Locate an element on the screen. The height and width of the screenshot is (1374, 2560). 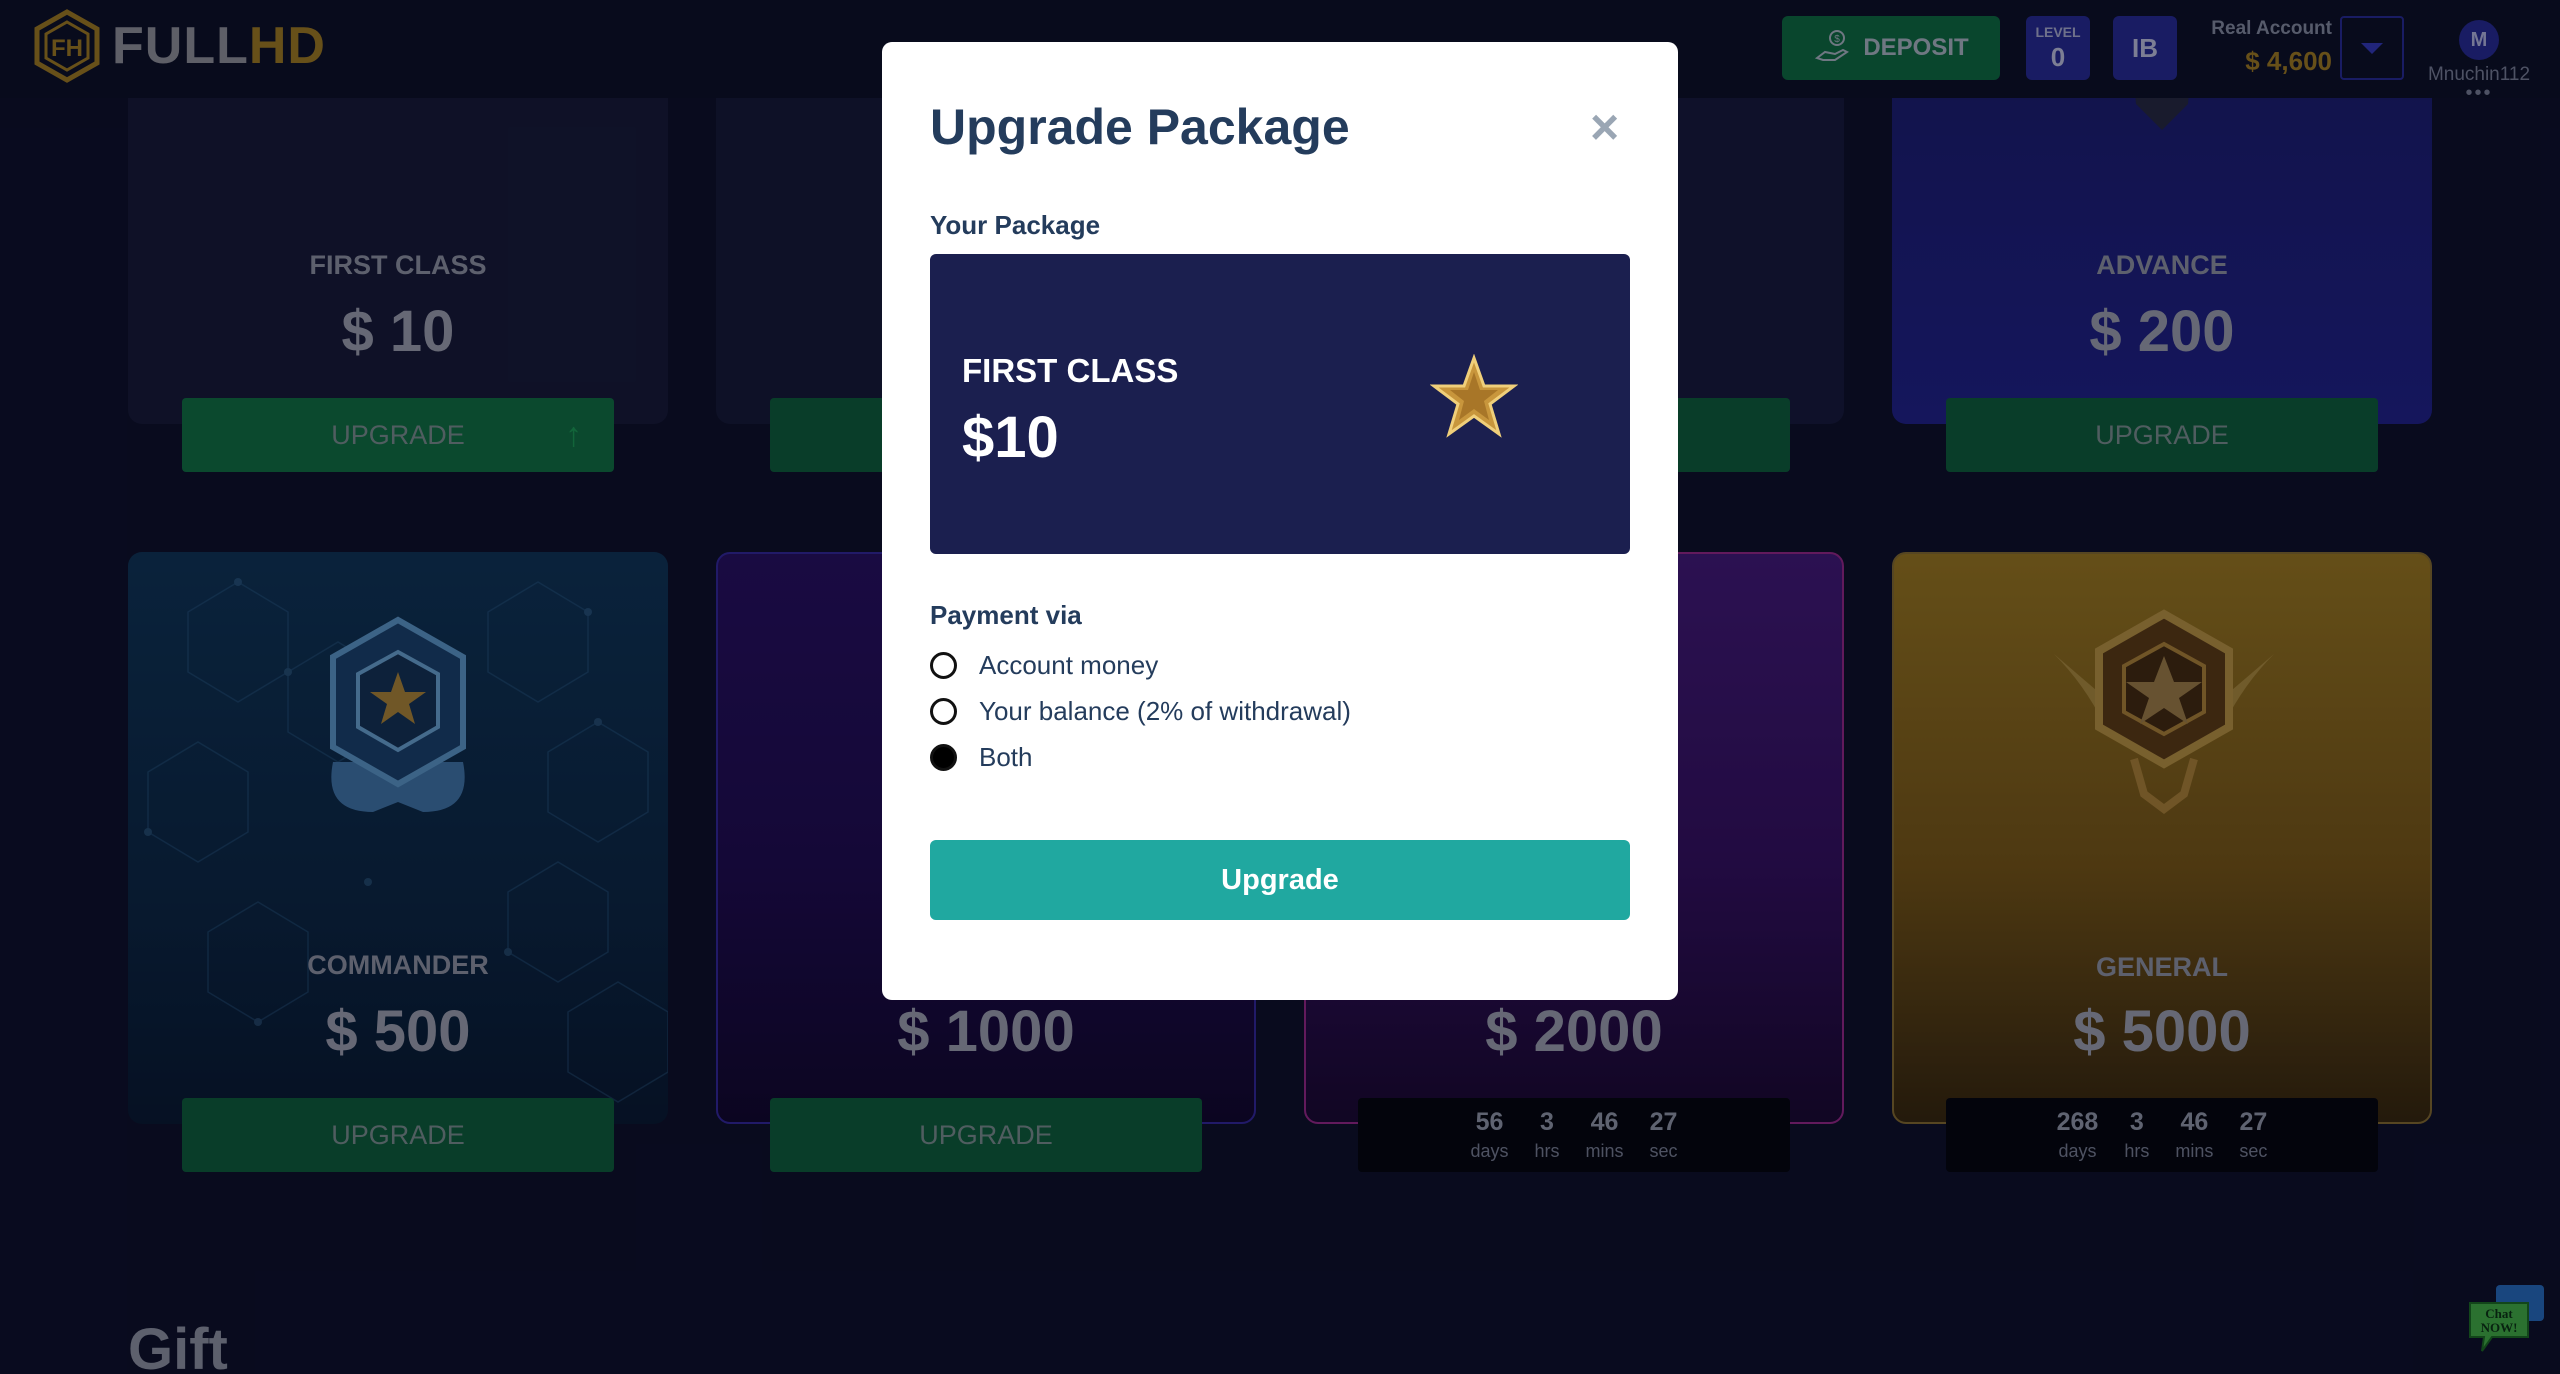
payment-option-account-money: Account money is located at coordinates (1044, 665).